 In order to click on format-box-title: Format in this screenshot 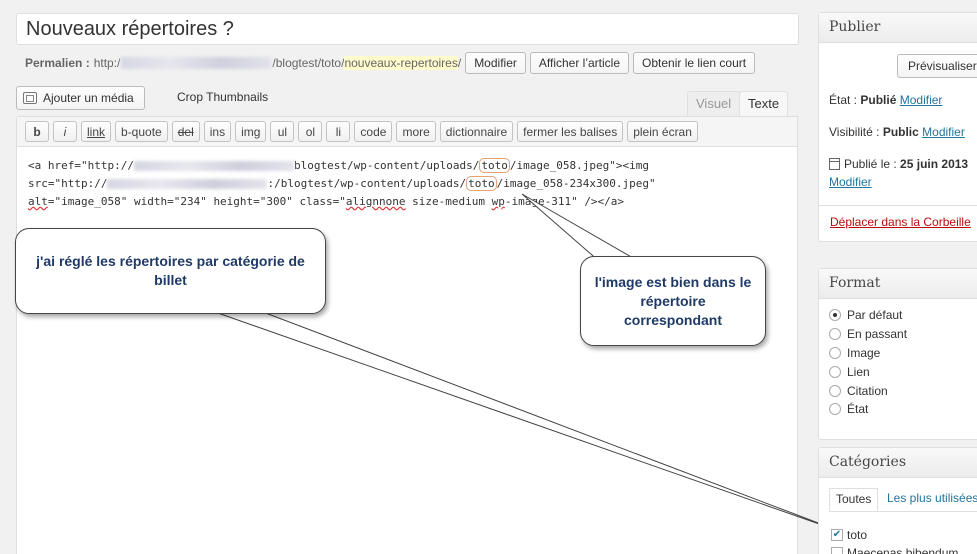, I will do `click(898, 284)`.